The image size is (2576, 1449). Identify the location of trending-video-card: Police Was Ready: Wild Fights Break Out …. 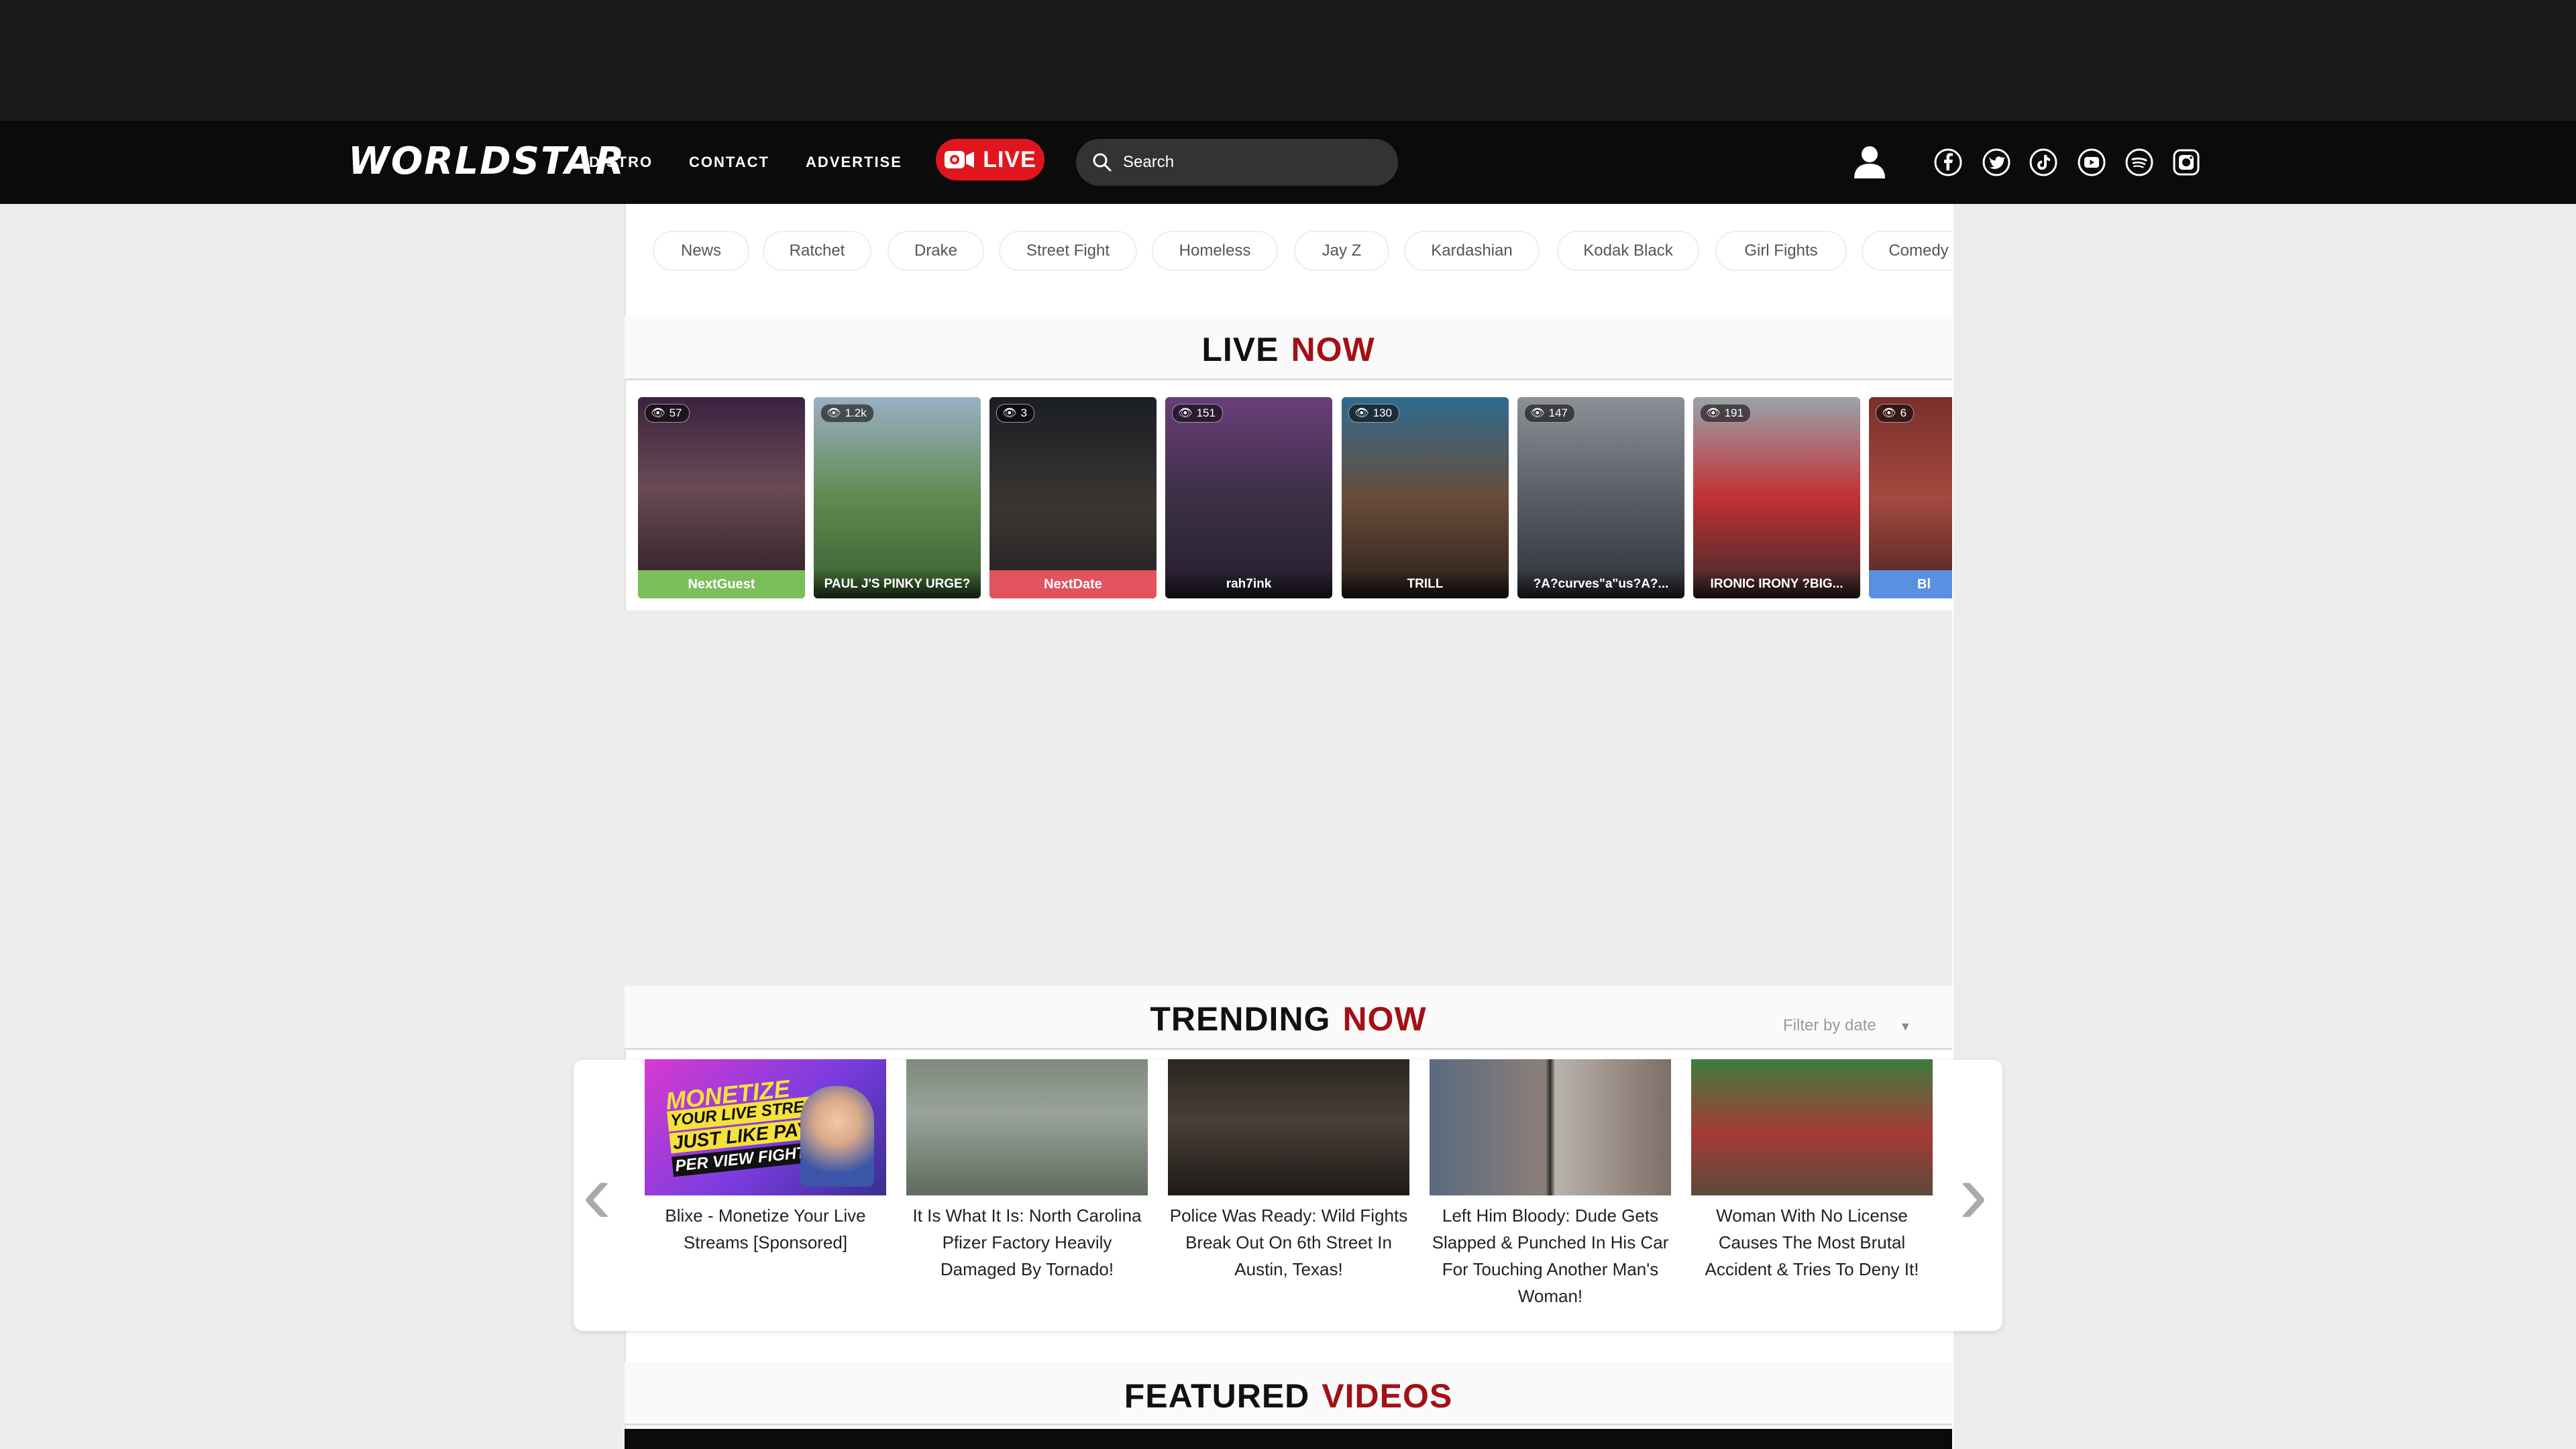
(1288, 1171).